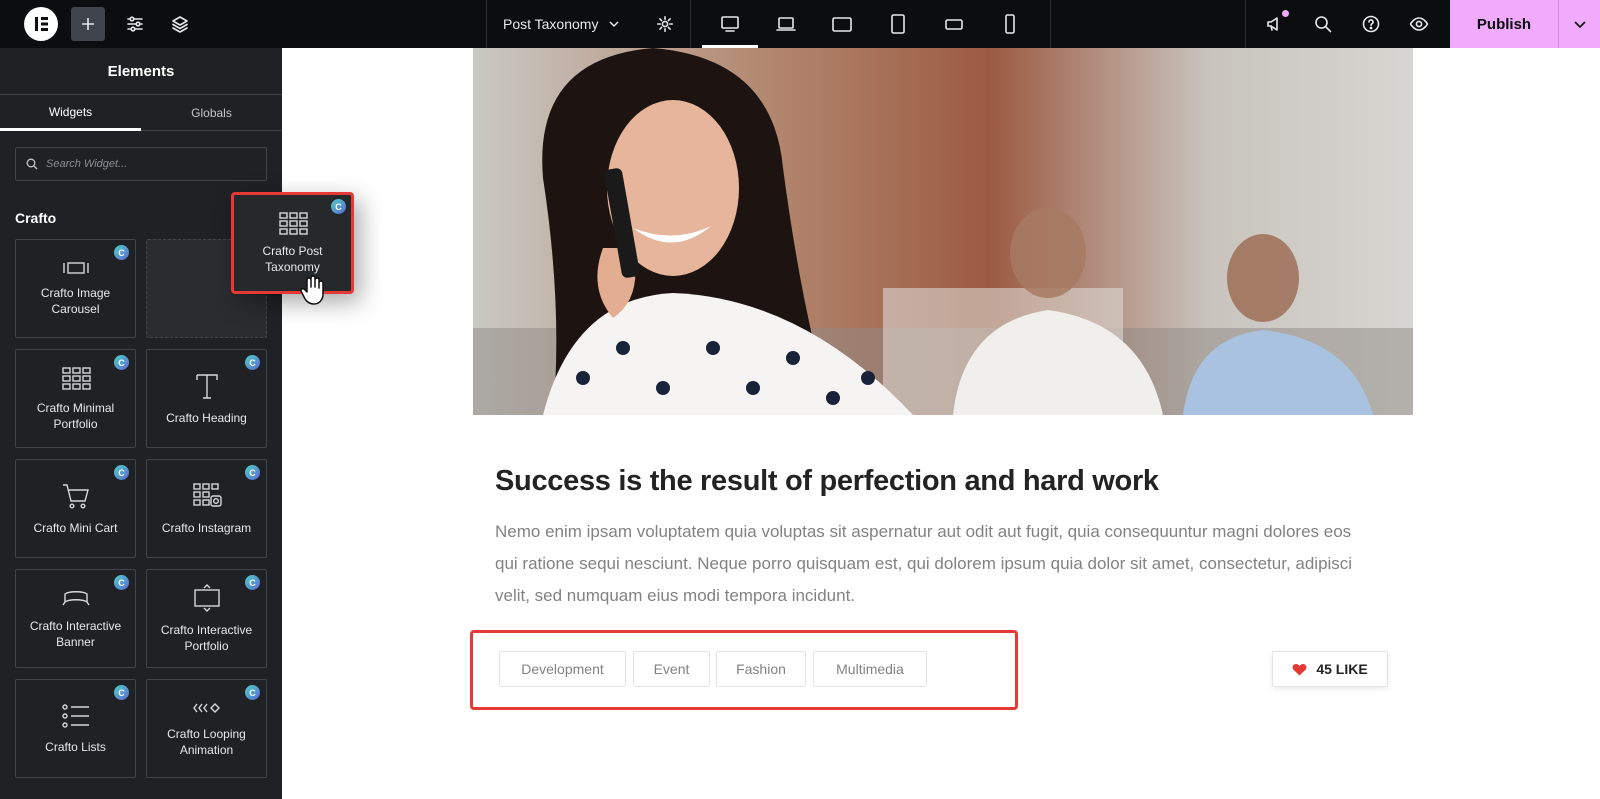  Describe the element at coordinates (206, 618) in the screenshot. I see `widget-crafto-interactive-portfolio: C Crafto Interactive Portfolio` at that location.